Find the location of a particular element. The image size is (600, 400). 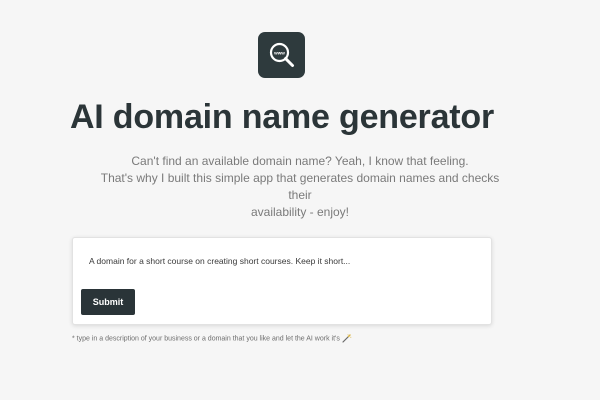

description-input is located at coordinates (284, 261).